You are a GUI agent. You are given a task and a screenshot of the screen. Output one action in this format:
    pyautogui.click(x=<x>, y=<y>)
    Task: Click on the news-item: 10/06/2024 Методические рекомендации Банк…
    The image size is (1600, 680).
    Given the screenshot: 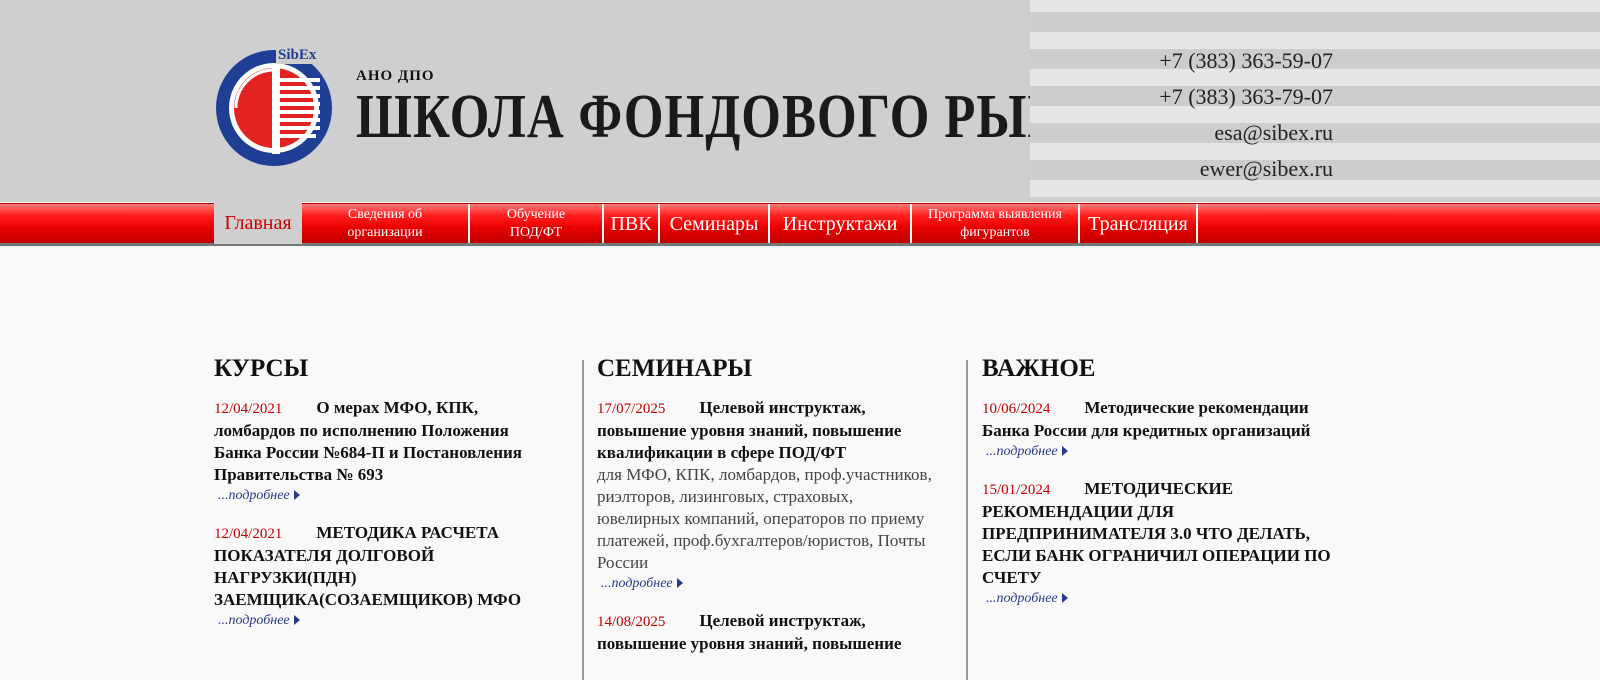 What is the action you would take?
    pyautogui.click(x=1167, y=428)
    